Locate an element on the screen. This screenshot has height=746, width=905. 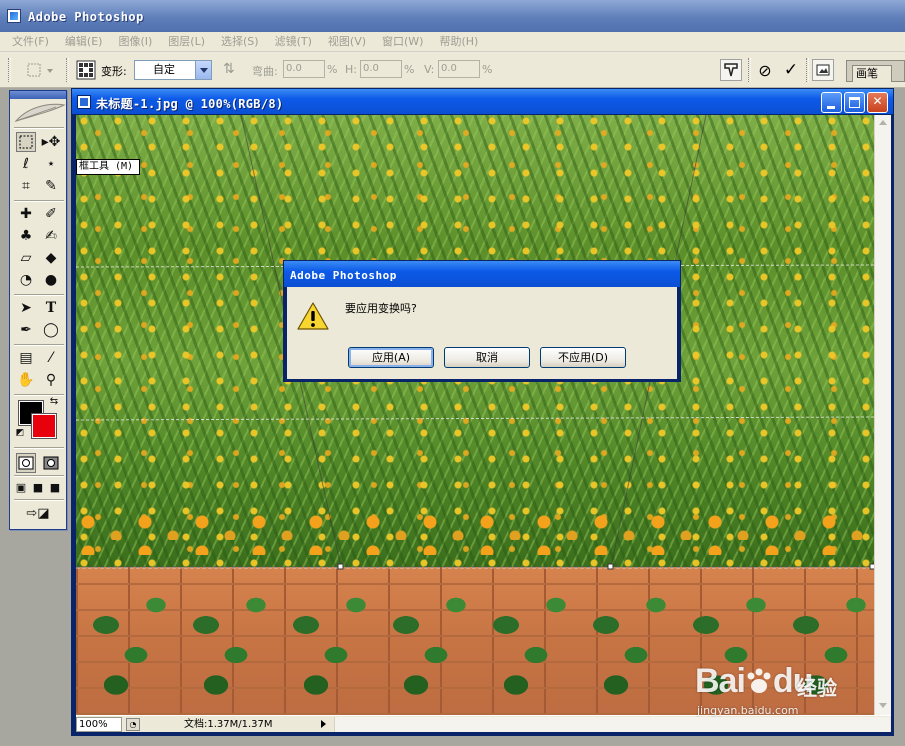
brush-tool-icon: ✐ is located at coordinates (51, 214).